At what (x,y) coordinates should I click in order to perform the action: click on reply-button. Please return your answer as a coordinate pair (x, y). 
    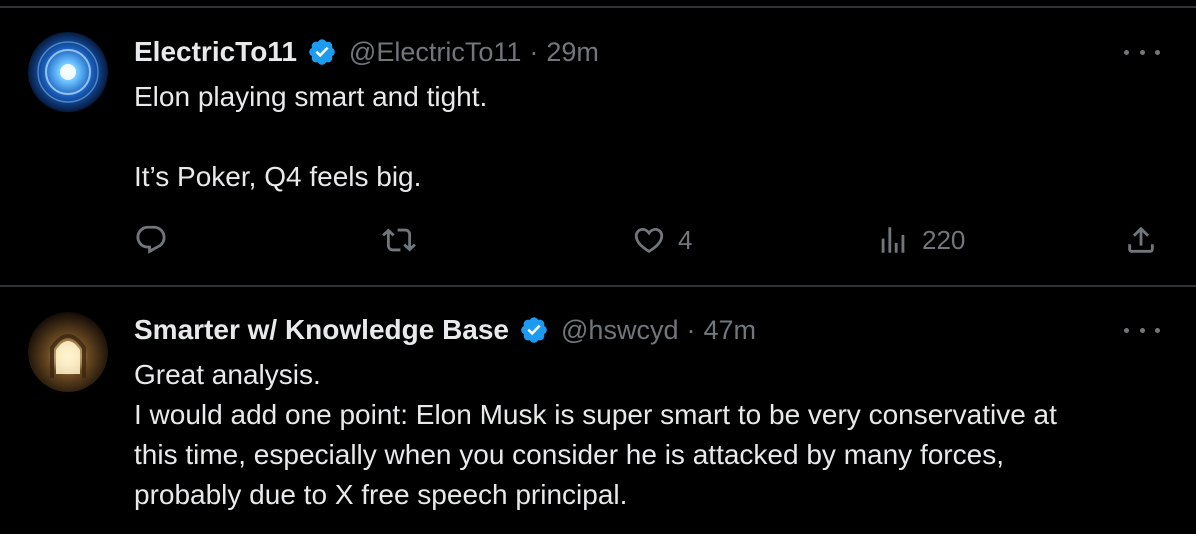
    Looking at the image, I should click on (151, 240).